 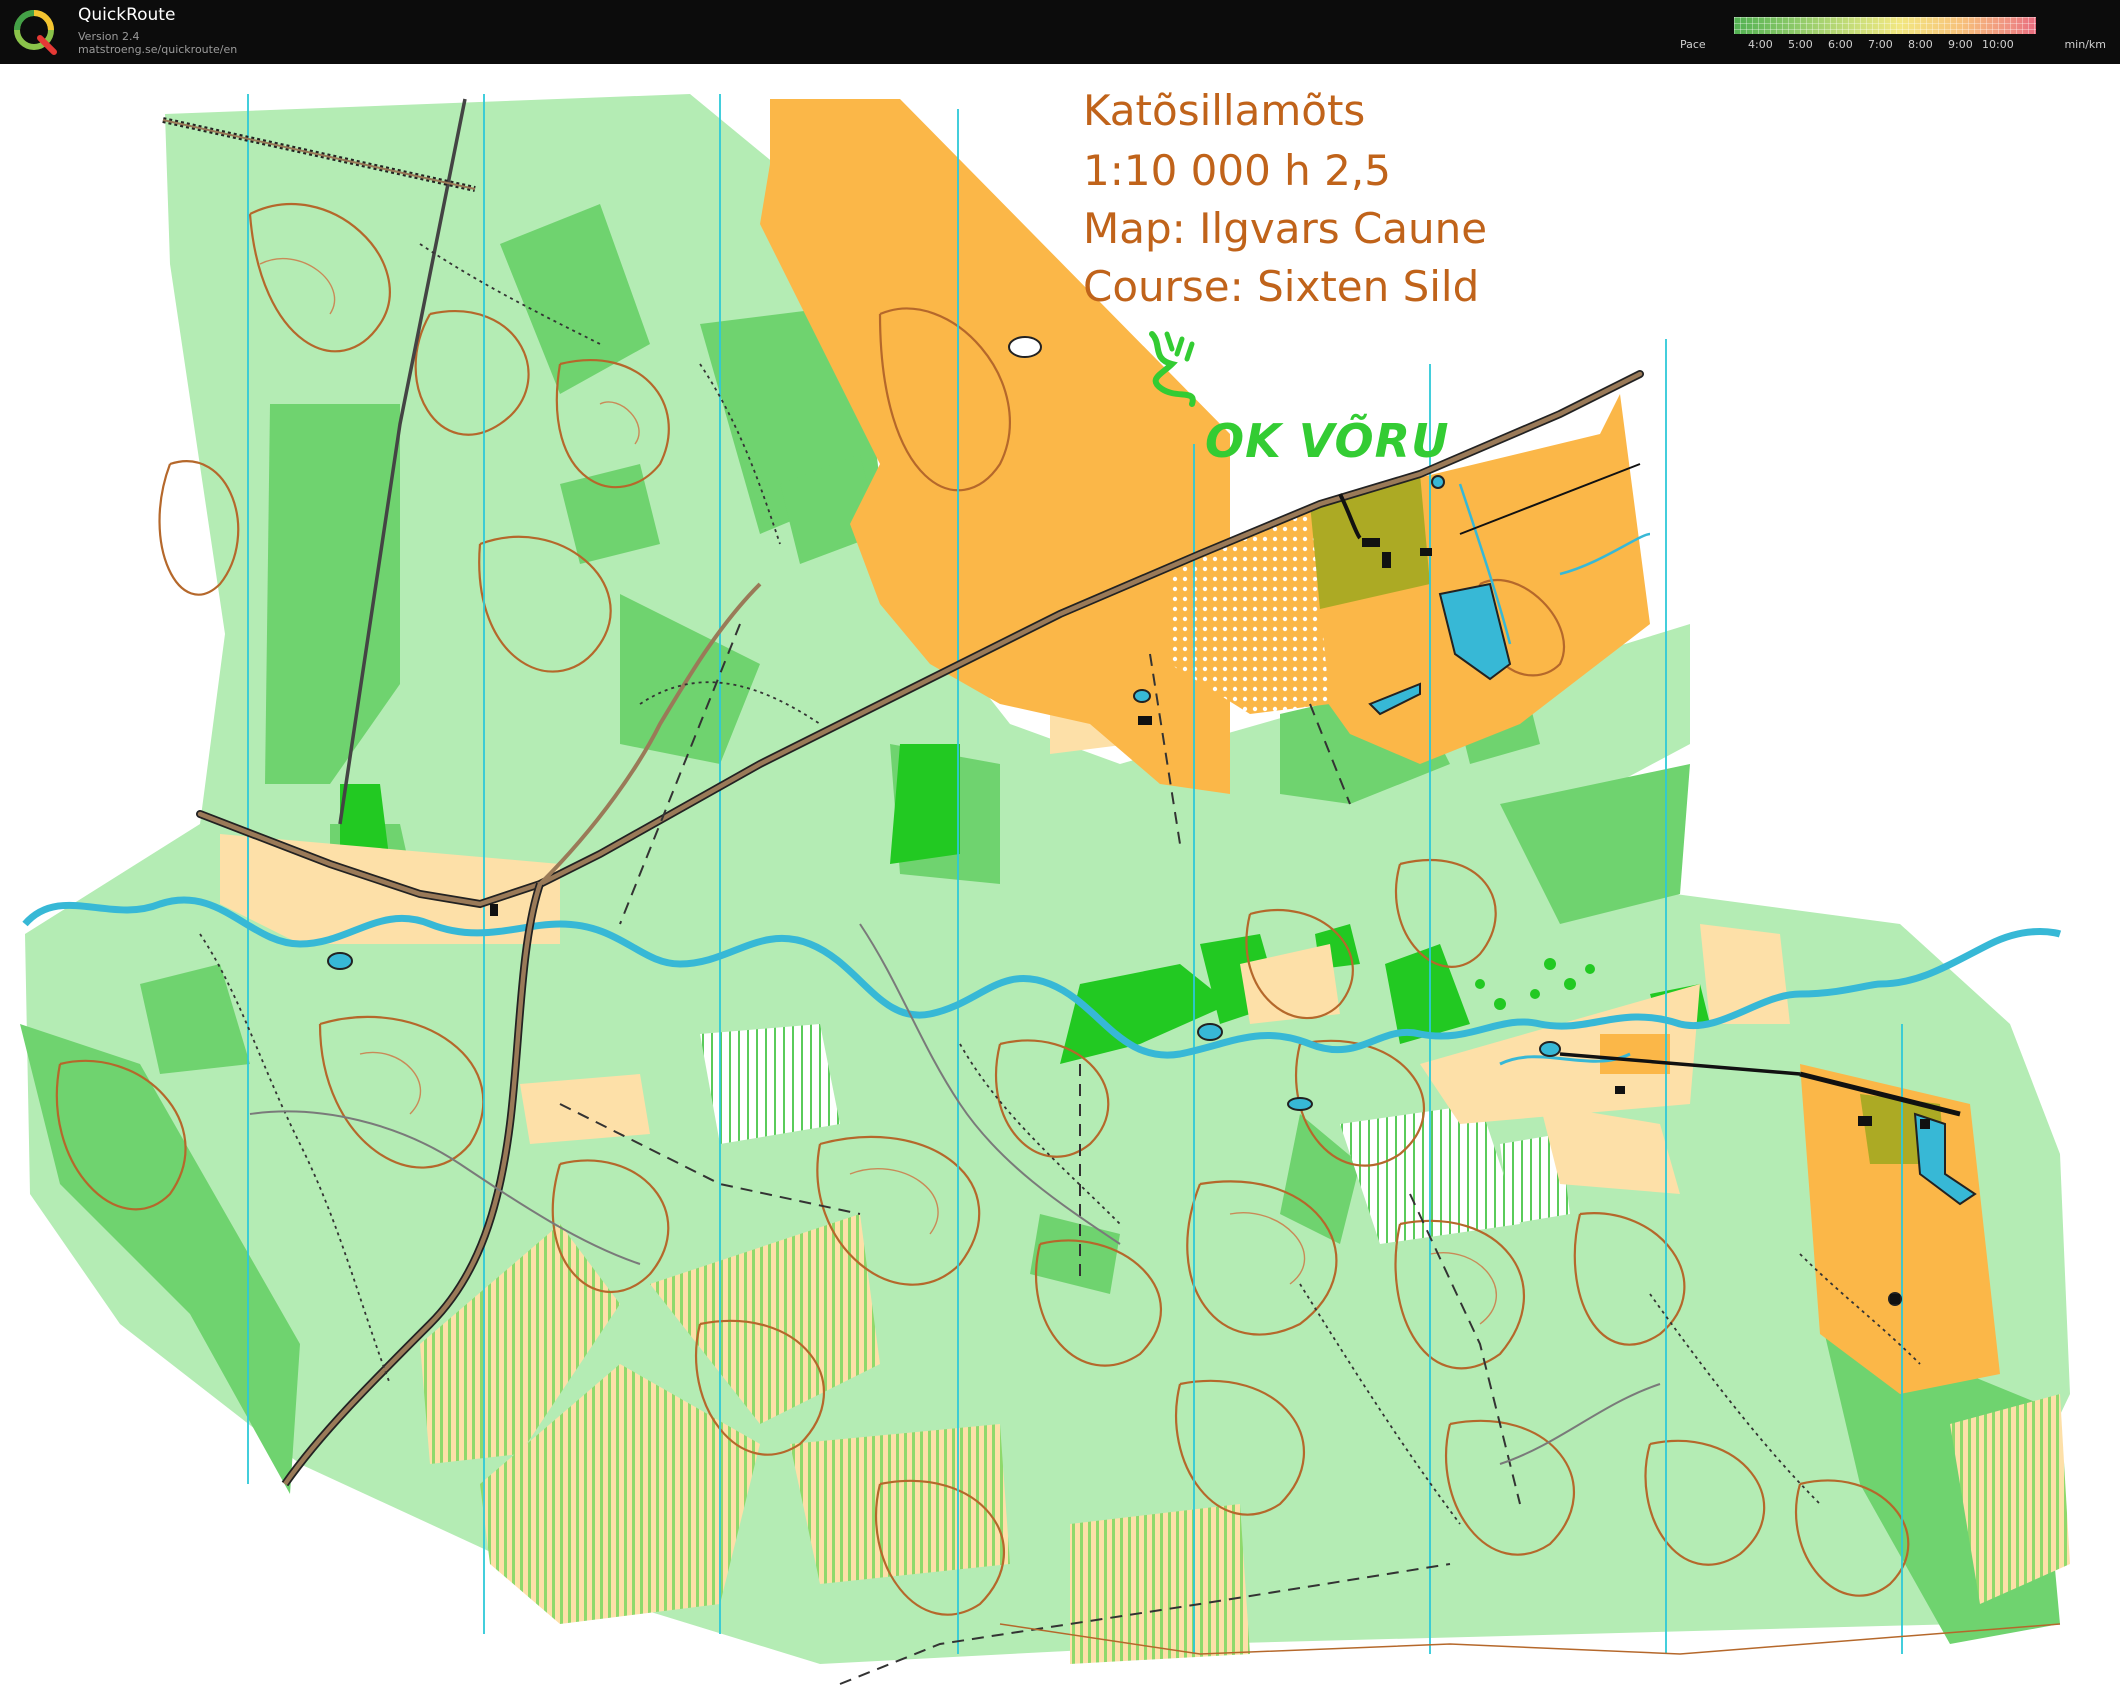 What do you see at coordinates (1800, 44) in the screenshot?
I see `pace-tick: 5:00` at bounding box center [1800, 44].